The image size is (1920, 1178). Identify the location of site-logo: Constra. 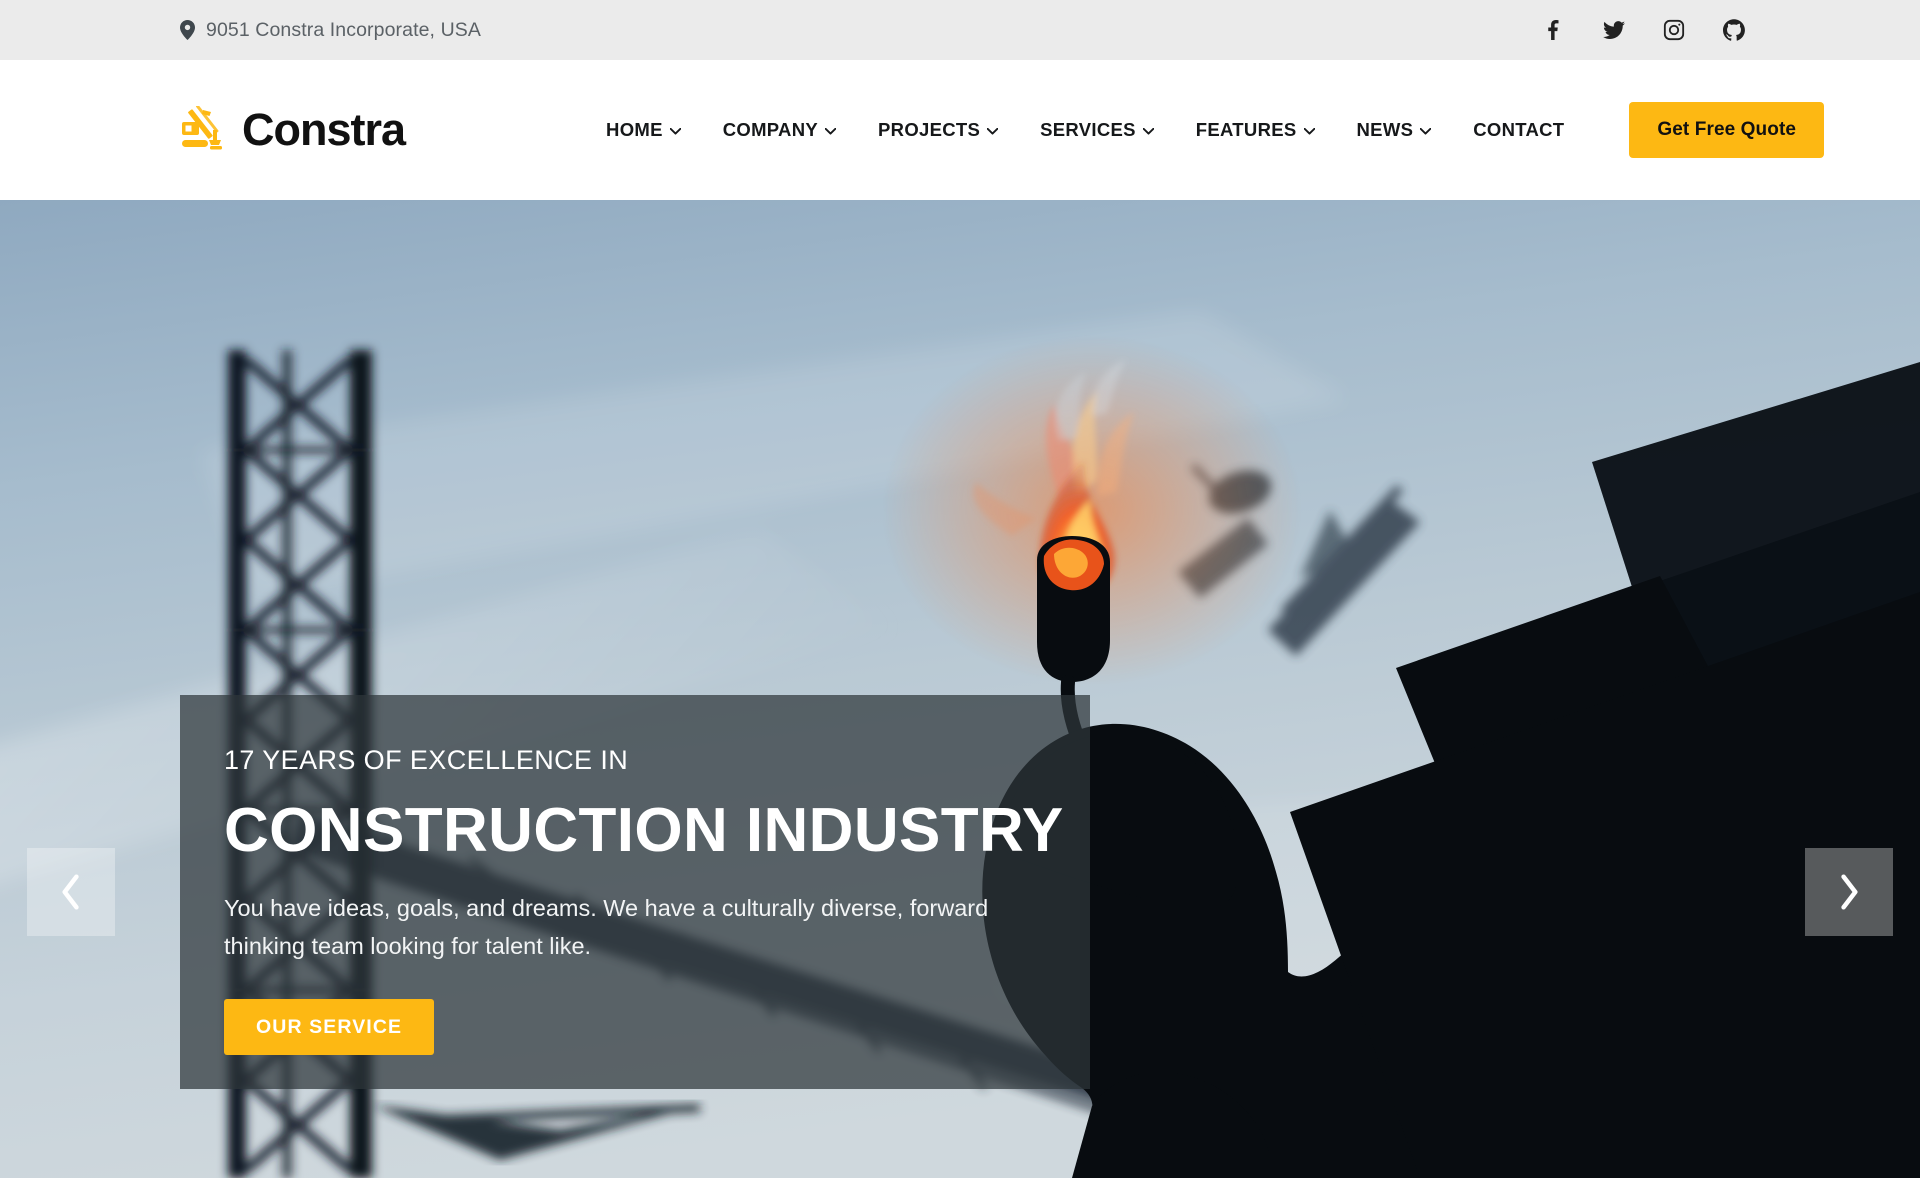
(293, 130).